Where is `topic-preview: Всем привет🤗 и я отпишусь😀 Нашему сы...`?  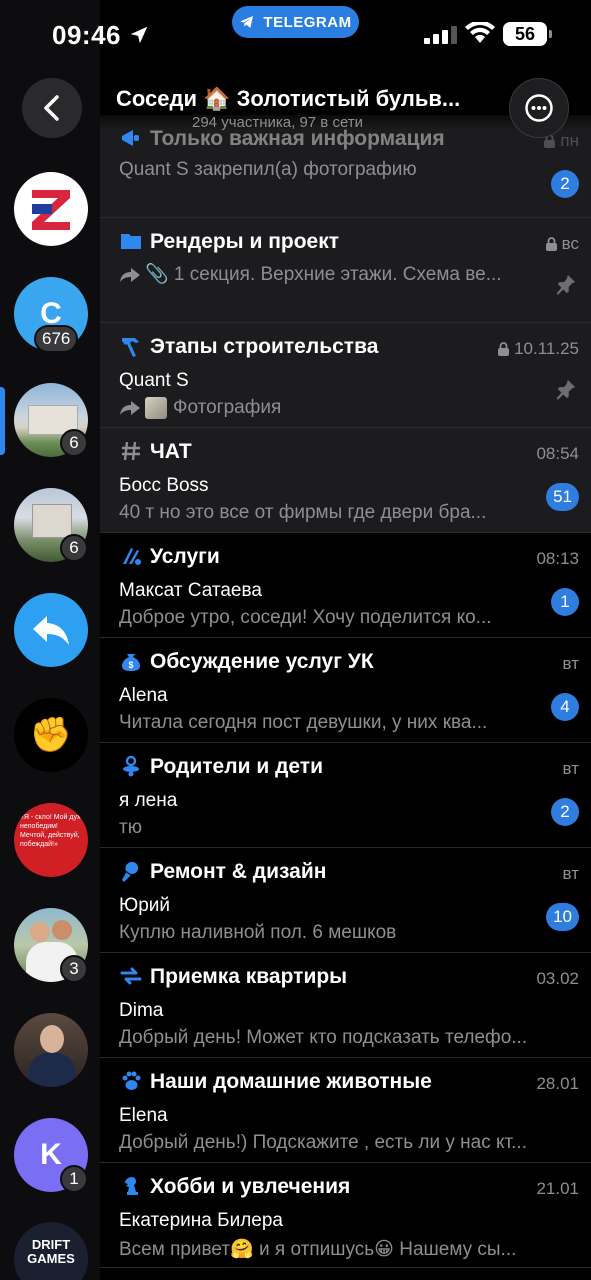 topic-preview: Всем привет🤗 и я отпишусь😀 Нашему сы... is located at coordinates (329, 1249).